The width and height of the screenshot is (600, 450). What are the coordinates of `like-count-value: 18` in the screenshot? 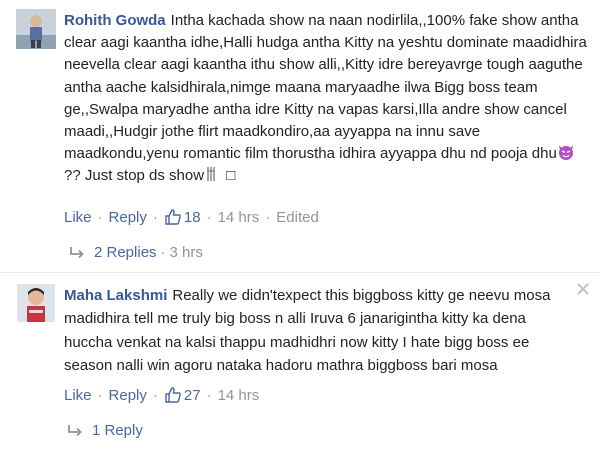 It's located at (192, 217).